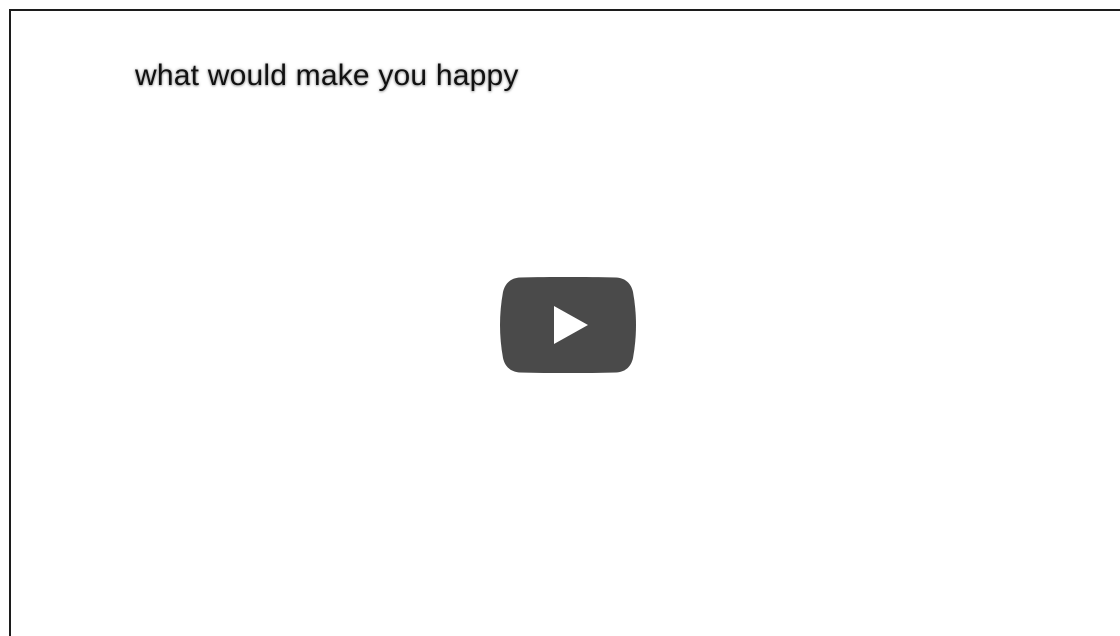 This screenshot has height=636, width=1120. I want to click on play-button, so click(568, 325).